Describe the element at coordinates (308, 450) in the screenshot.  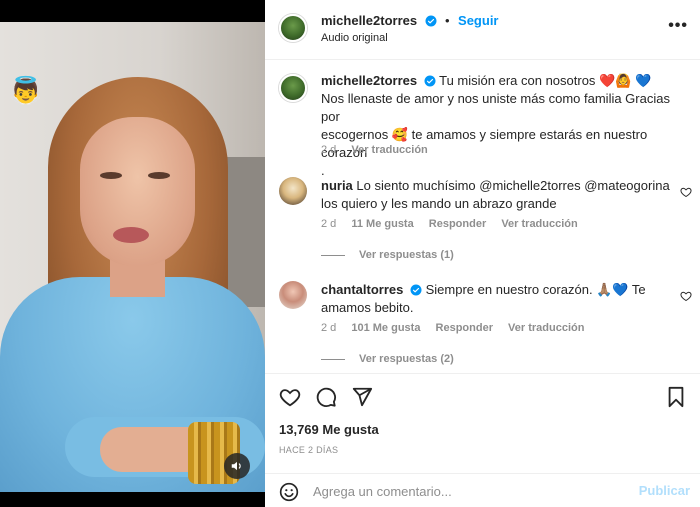
I see `post-timestamp: HACE 2 DÍAS` at that location.